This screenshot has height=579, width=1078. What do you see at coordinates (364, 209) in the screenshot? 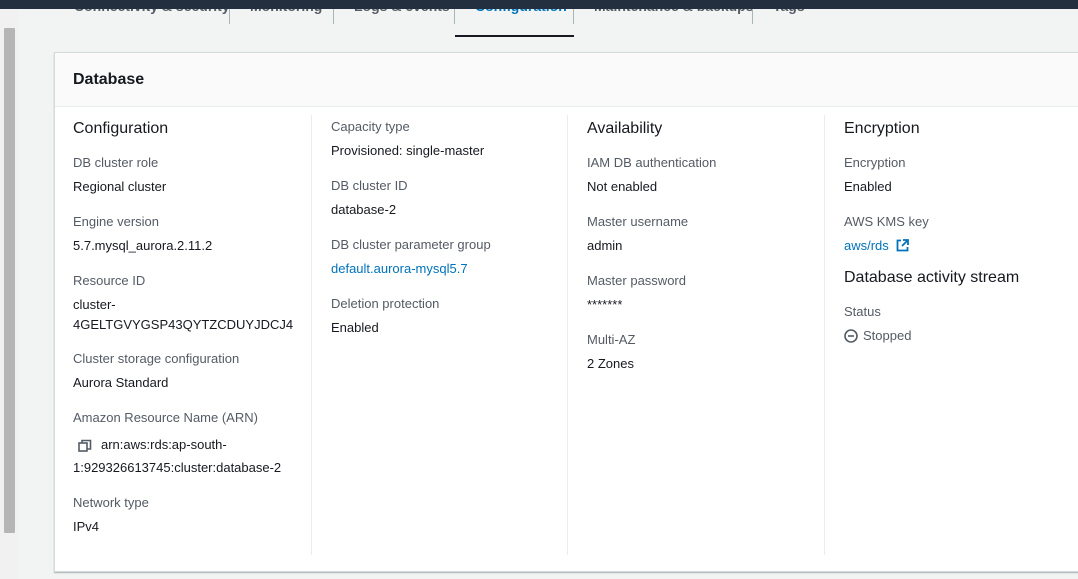
I see `db-cluster-id-value: database-2` at bounding box center [364, 209].